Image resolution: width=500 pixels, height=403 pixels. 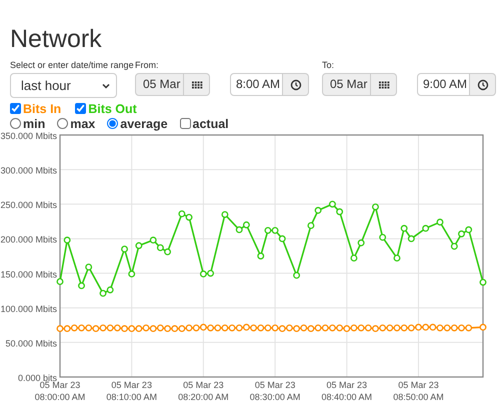 I want to click on axis-label: 100.000 Mbits, so click(x=28, y=309).